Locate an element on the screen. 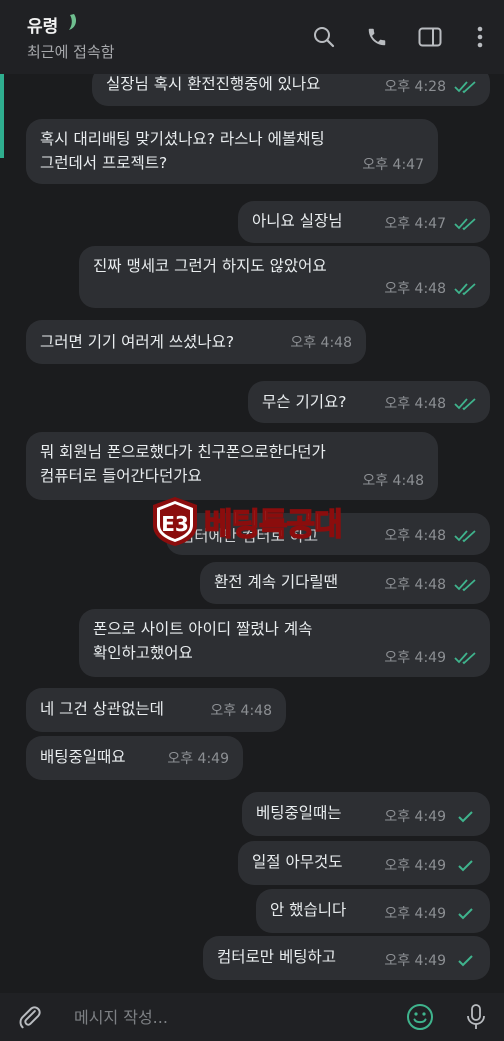  contact-name-row: 유령 is located at coordinates (71, 24).